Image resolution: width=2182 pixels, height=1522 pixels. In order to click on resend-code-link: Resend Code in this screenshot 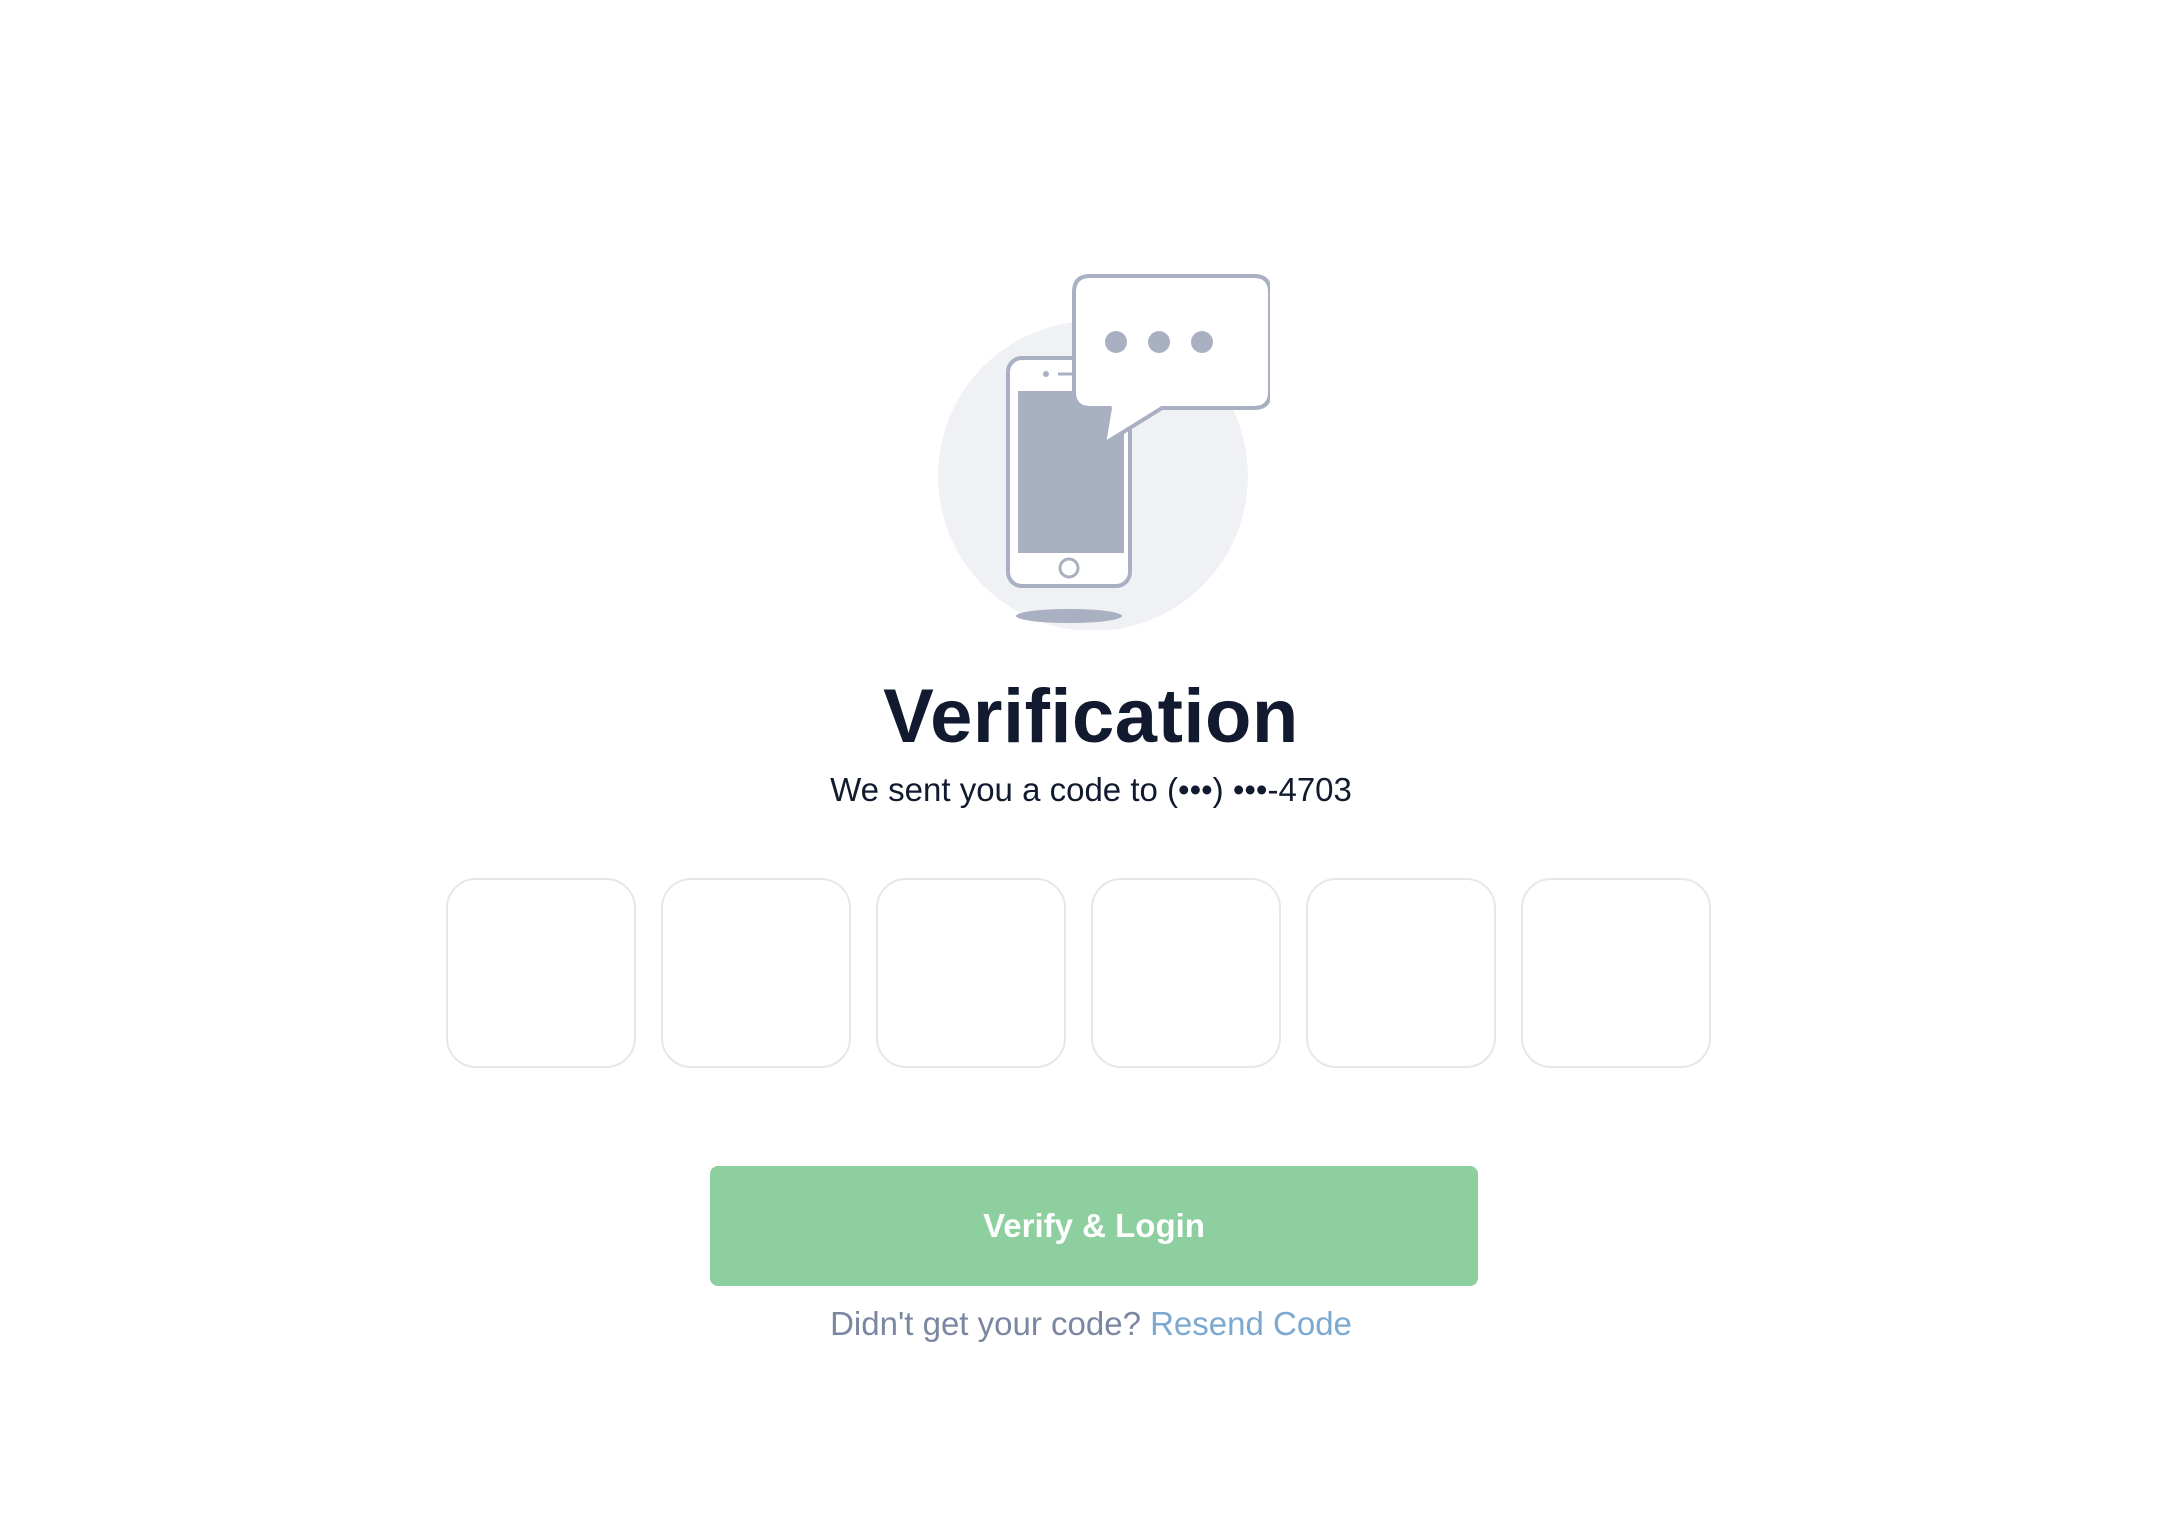, I will do `click(1251, 1323)`.